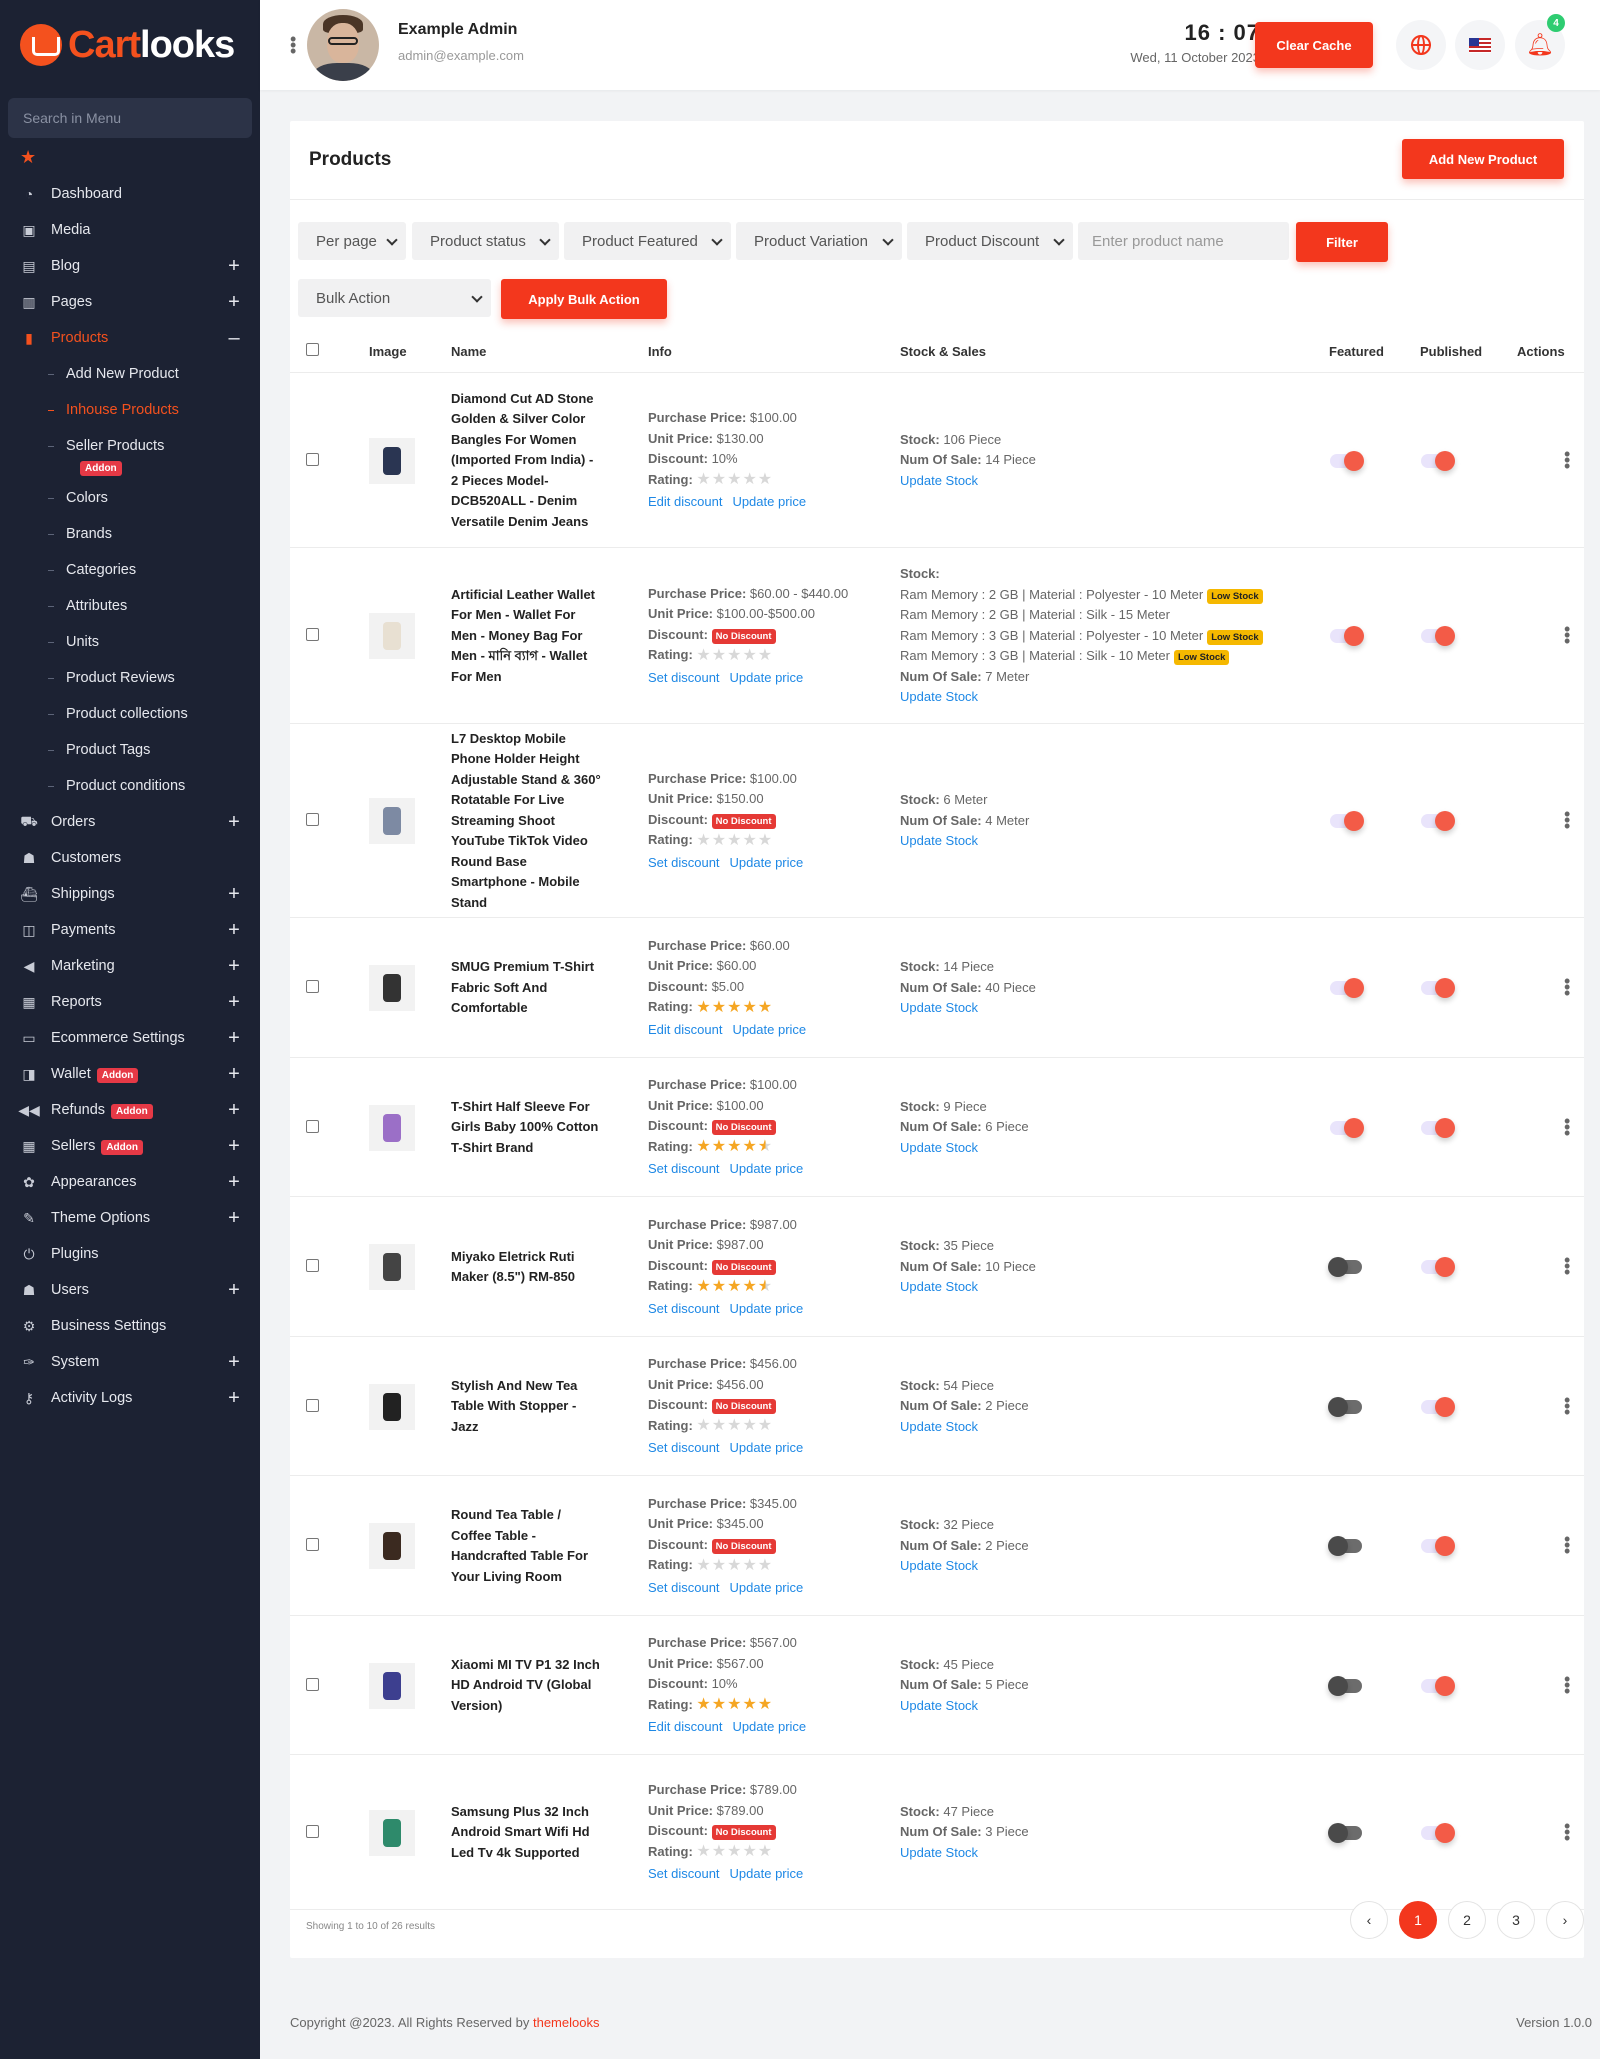  I want to click on sidebar-item-shippings: ⛴ Shippings +, so click(130, 894).